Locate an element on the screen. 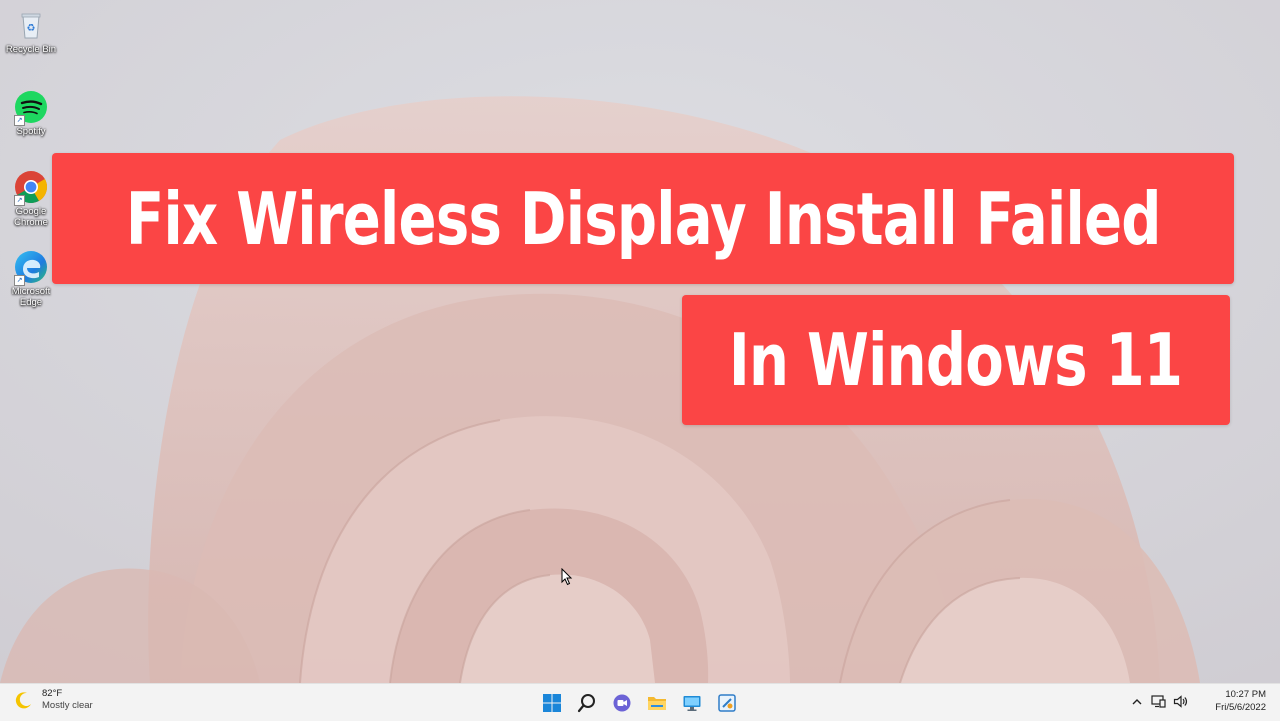 The width and height of the screenshot is (1280, 721). weather-temp: 82°F is located at coordinates (52, 693).